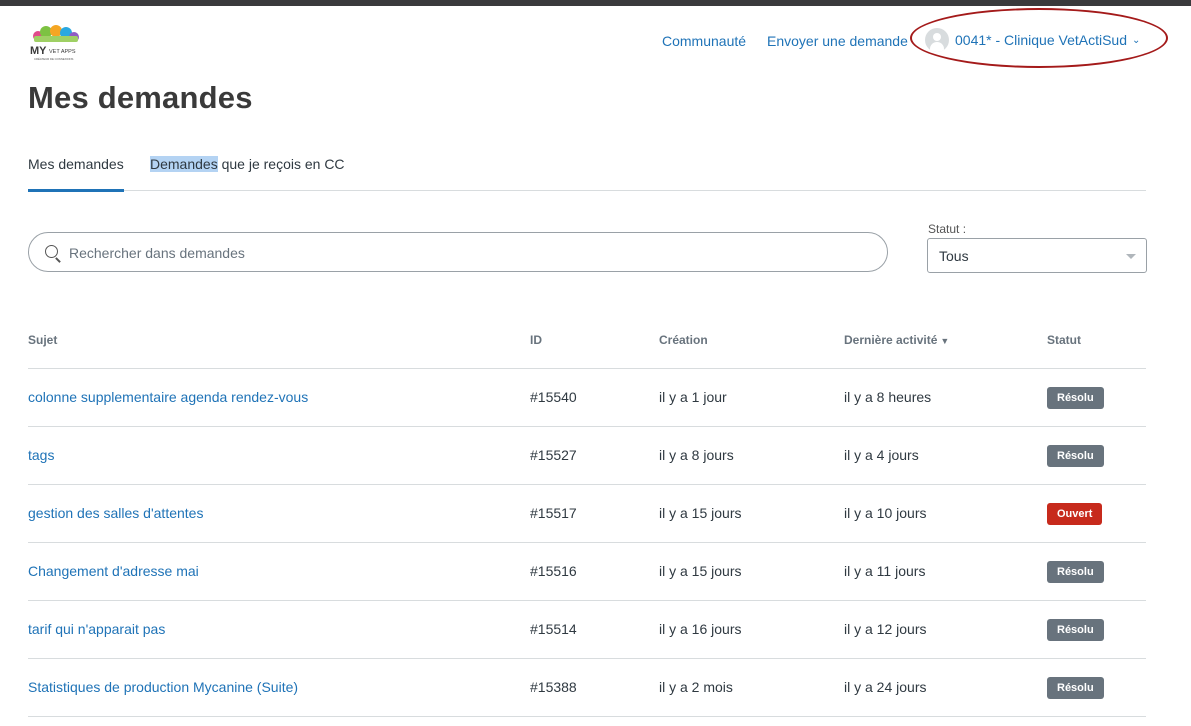  Describe the element at coordinates (1064, 340) in the screenshot. I see `header-status: Statut` at that location.